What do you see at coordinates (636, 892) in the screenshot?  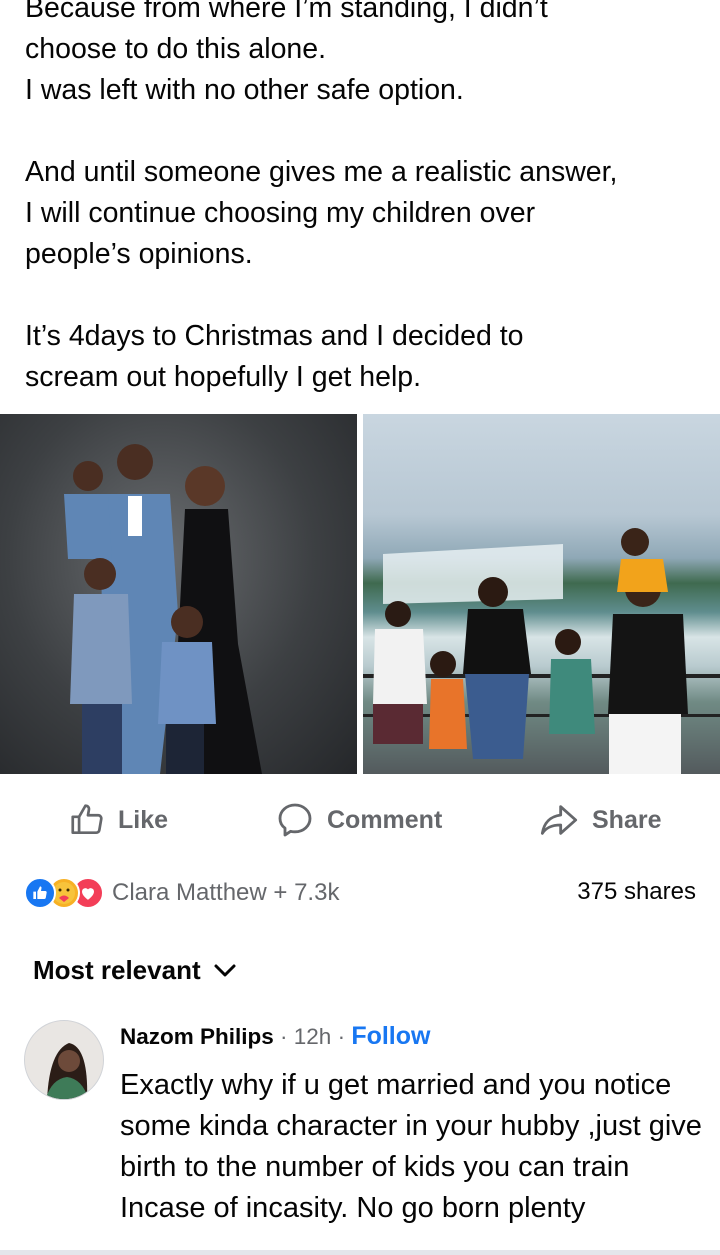 I see `shares-count: 375 shares` at bounding box center [636, 892].